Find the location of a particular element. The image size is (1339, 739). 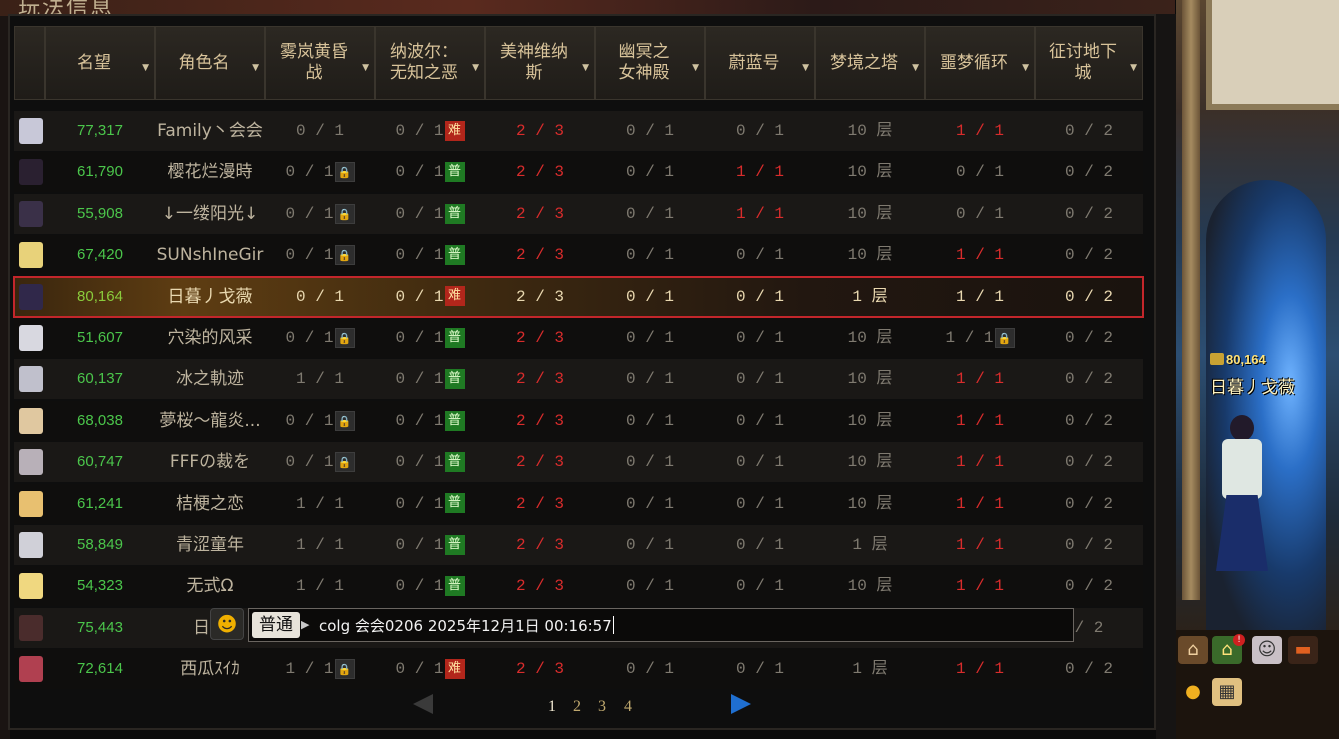

header-tower-col: 梦境之塔 ▼ is located at coordinates (870, 63).